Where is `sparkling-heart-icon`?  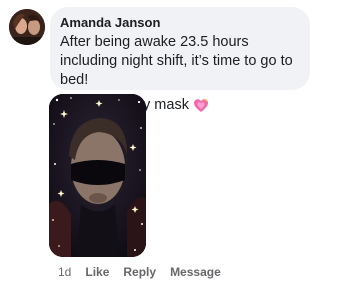
sparkling-heart-icon is located at coordinates (201, 105).